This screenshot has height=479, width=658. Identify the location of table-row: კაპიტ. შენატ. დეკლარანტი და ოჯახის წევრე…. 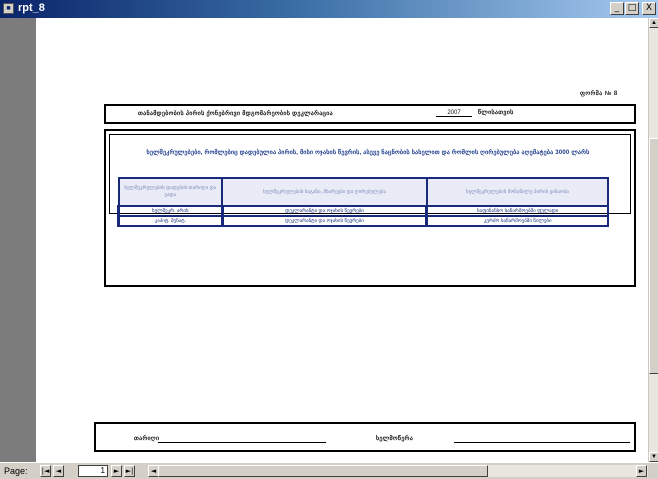
(363, 221).